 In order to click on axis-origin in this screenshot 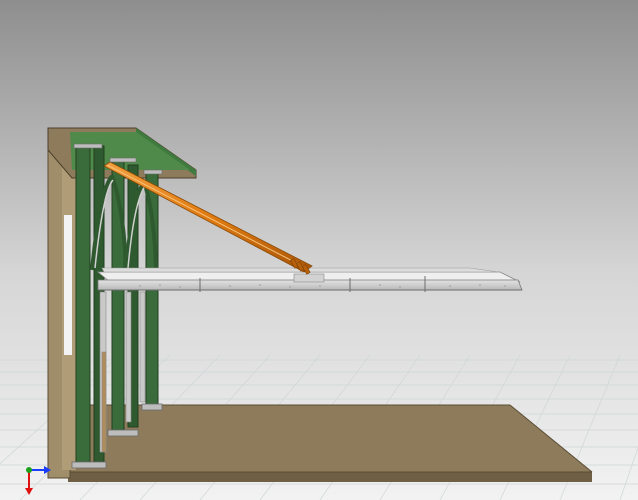, I will do `click(29, 470)`.